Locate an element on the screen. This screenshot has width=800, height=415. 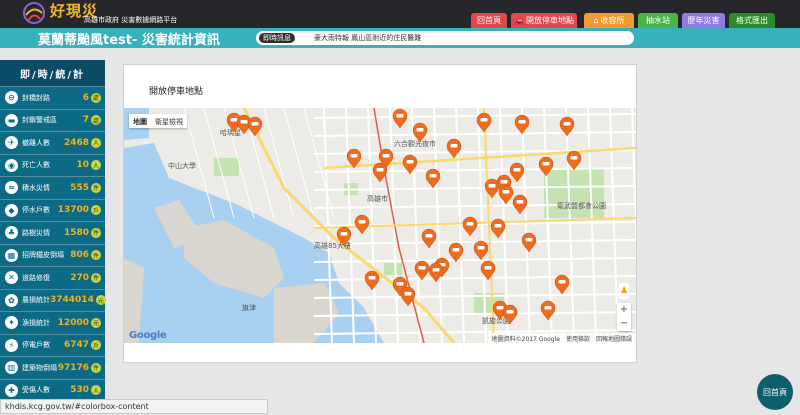
stat-row: ▬ 封鎖警戒區 7 處 is located at coordinates (52, 121).